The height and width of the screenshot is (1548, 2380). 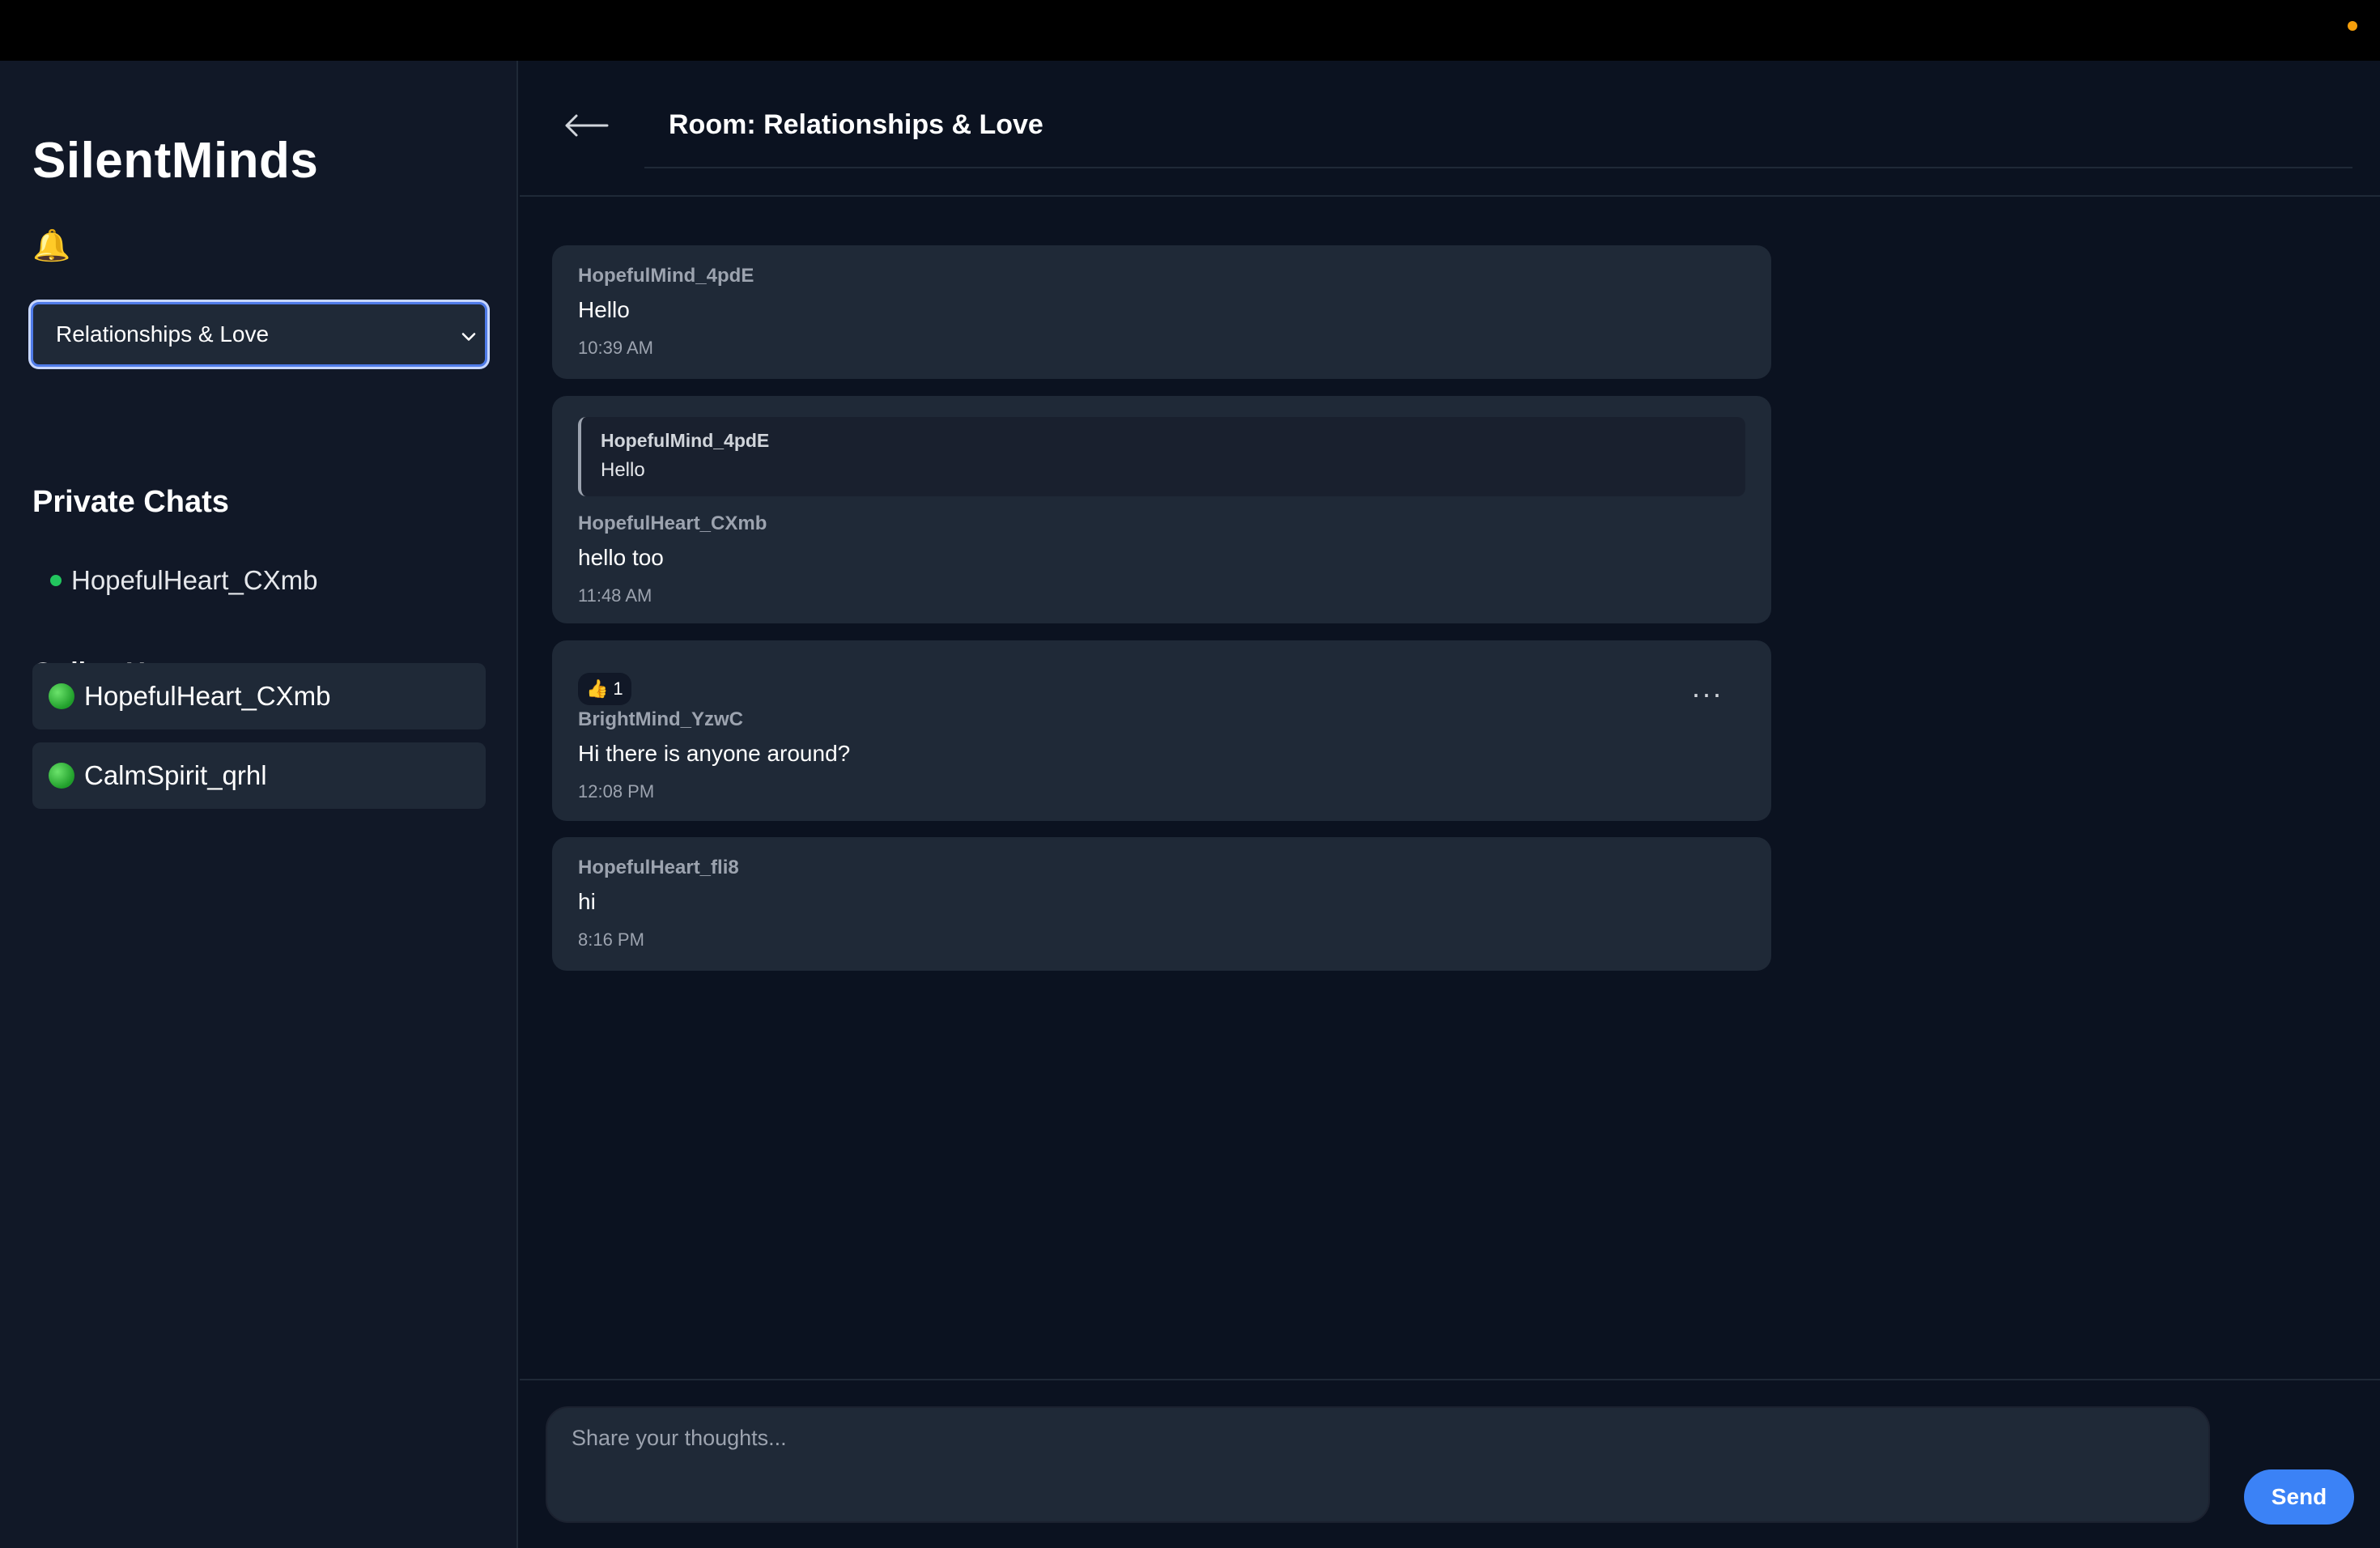 What do you see at coordinates (587, 902) in the screenshot?
I see `message-text: hi` at bounding box center [587, 902].